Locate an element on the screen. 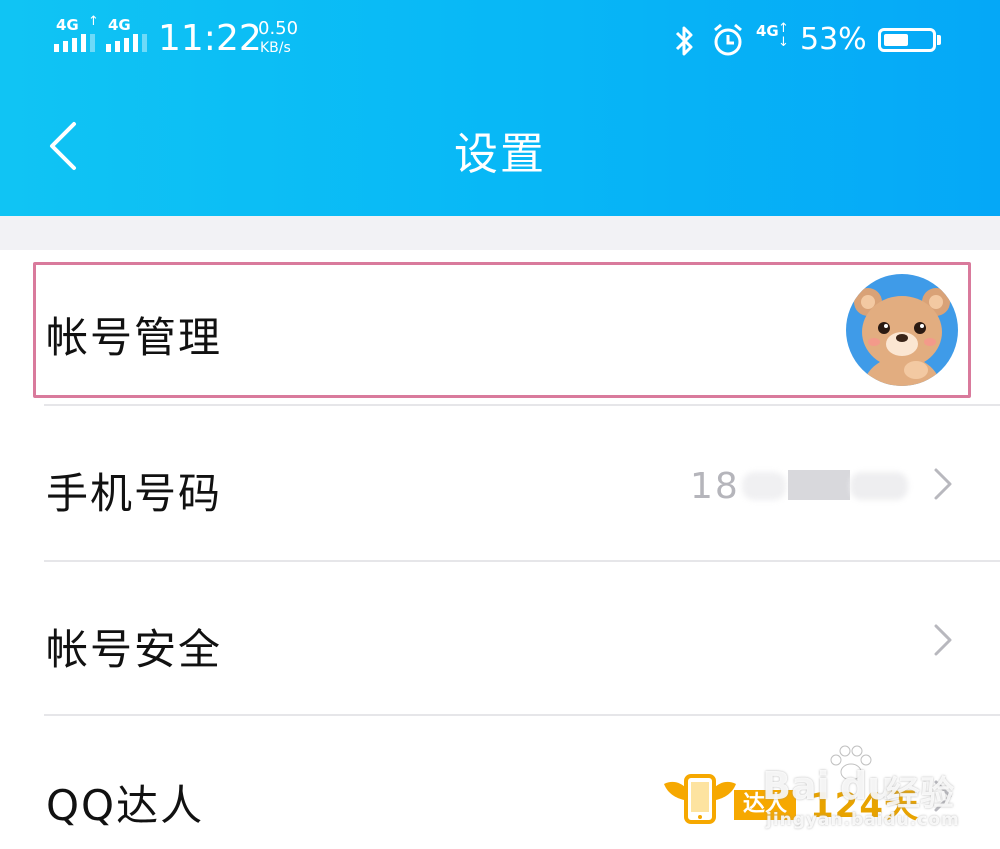 The image size is (1000, 849). phone-blur-mid is located at coordinates (819, 485).